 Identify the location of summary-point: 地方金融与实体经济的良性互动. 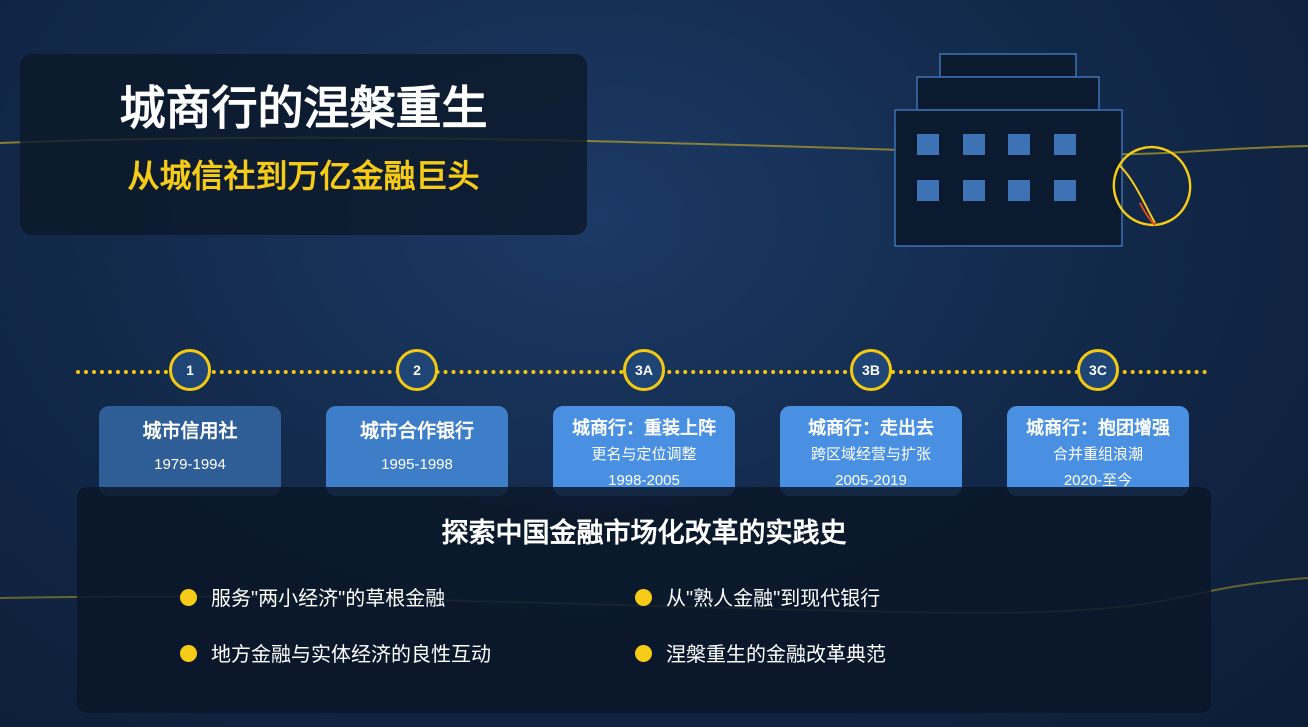
(335, 655).